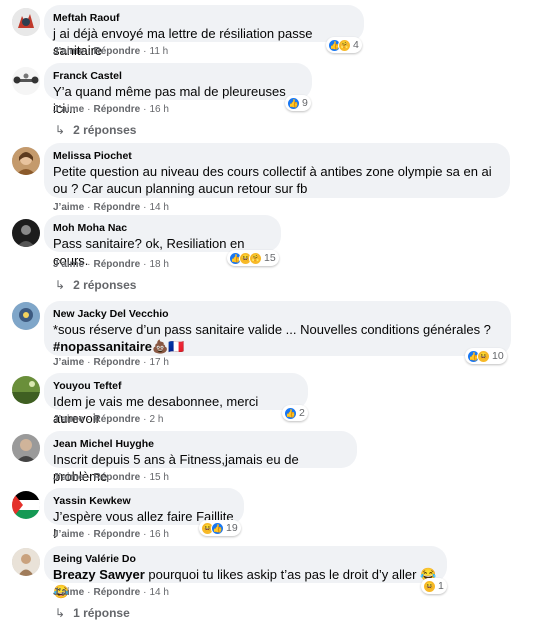  I want to click on reaction-count: 4, so click(356, 45).